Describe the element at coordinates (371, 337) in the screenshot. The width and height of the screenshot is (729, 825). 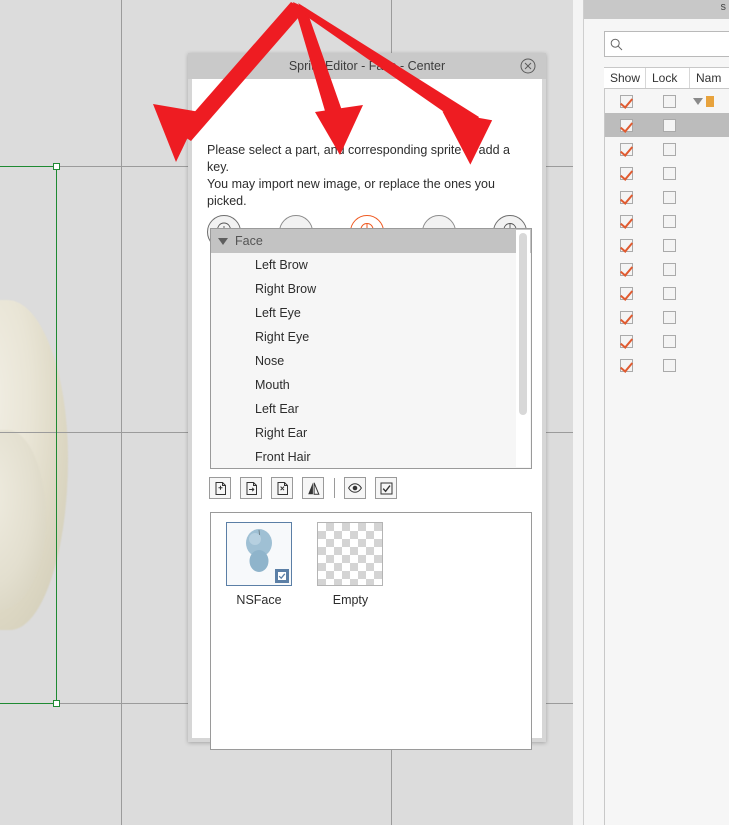
I see `list-item: Right Eye` at that location.